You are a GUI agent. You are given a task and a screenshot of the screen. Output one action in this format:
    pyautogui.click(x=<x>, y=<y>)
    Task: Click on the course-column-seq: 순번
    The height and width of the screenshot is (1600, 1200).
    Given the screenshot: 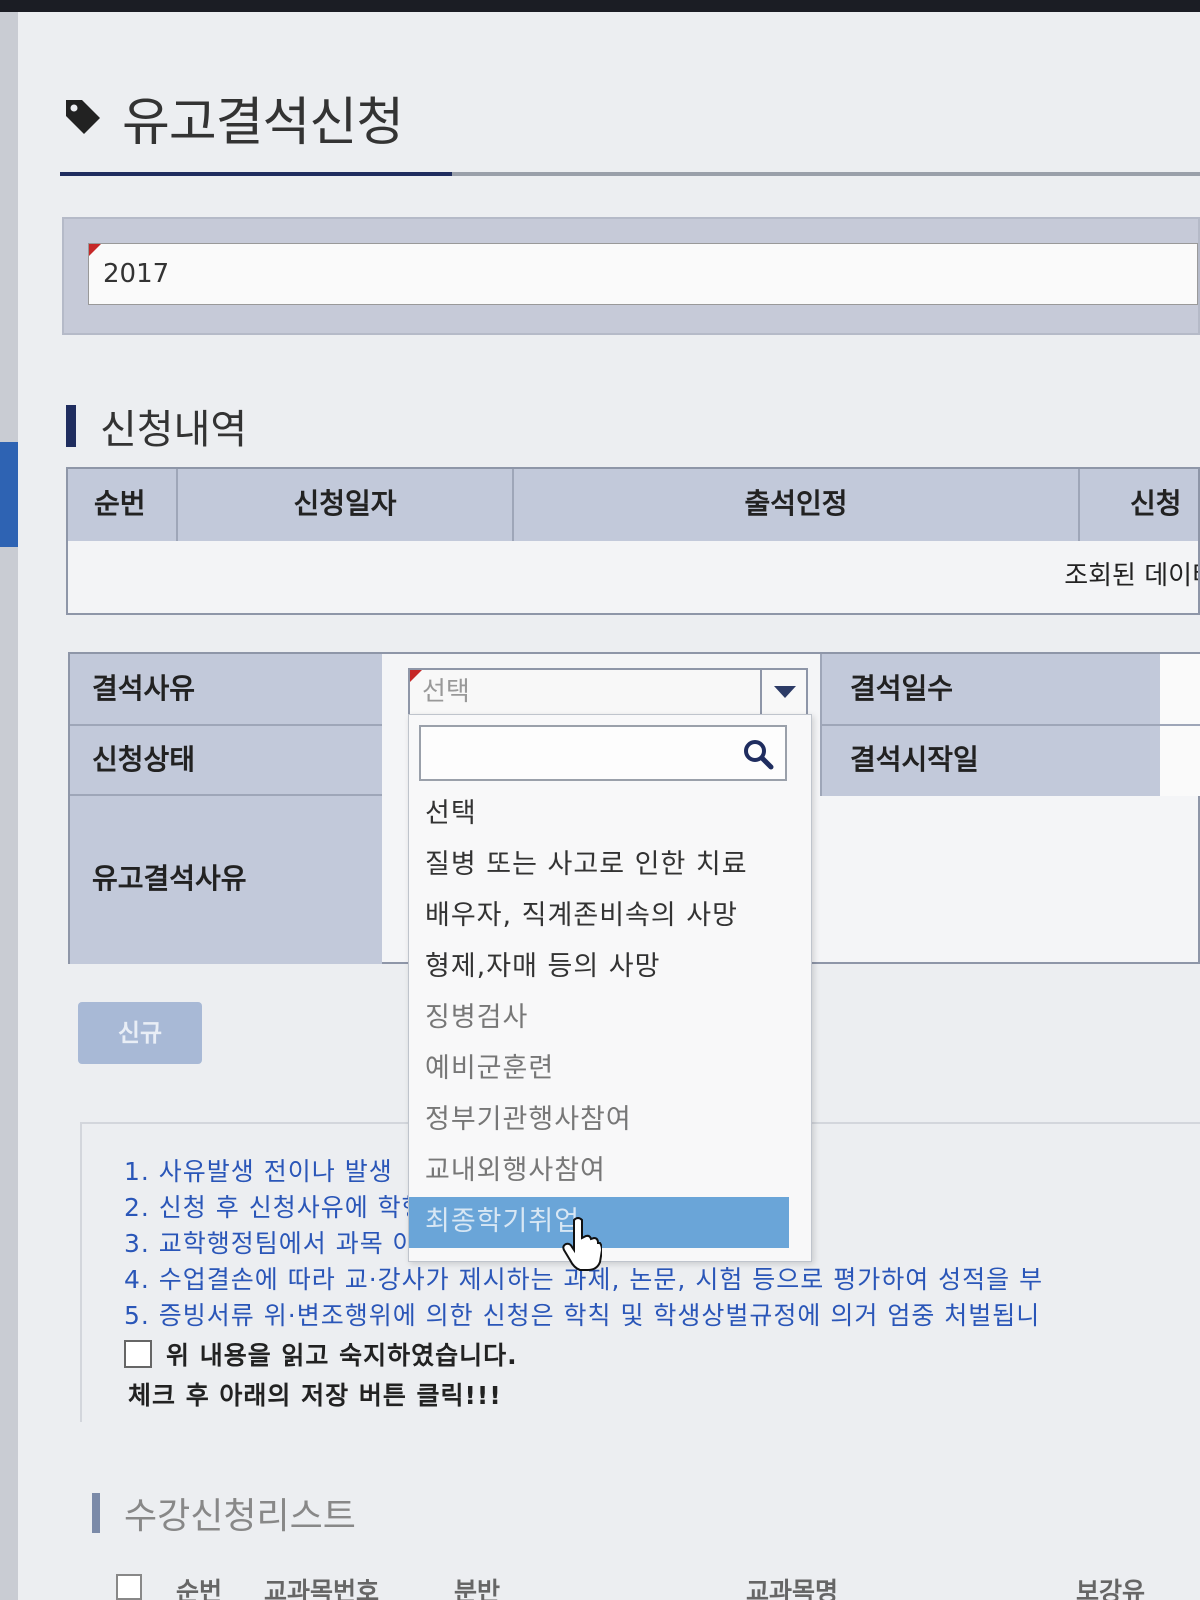 What is the action you would take?
    pyautogui.click(x=199, y=1586)
    